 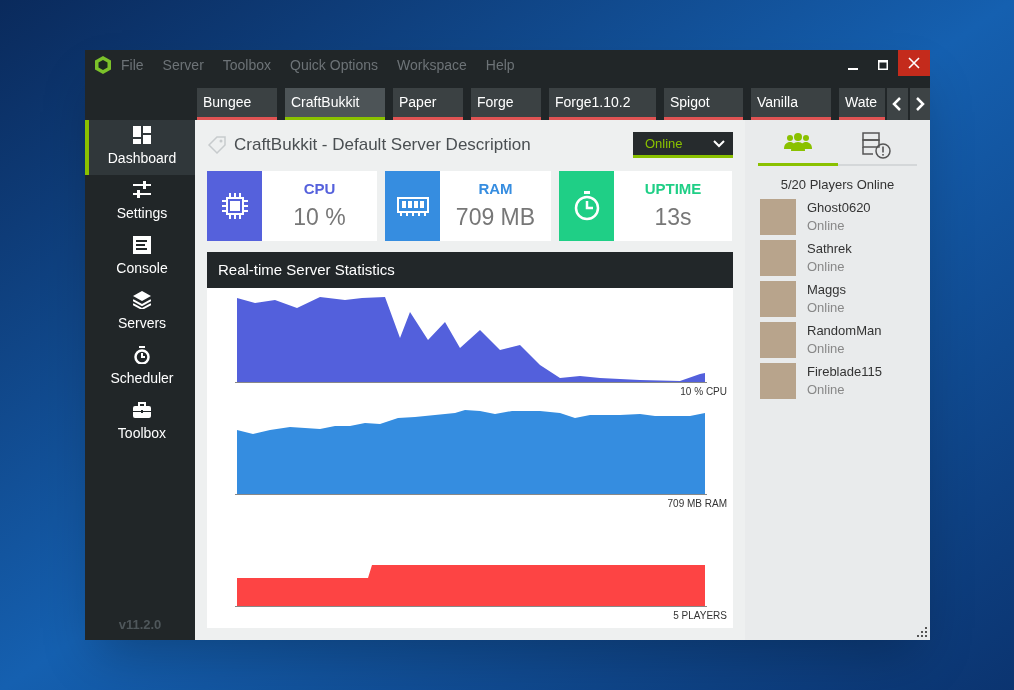 I want to click on server-tab: Spigot, so click(x=703, y=104).